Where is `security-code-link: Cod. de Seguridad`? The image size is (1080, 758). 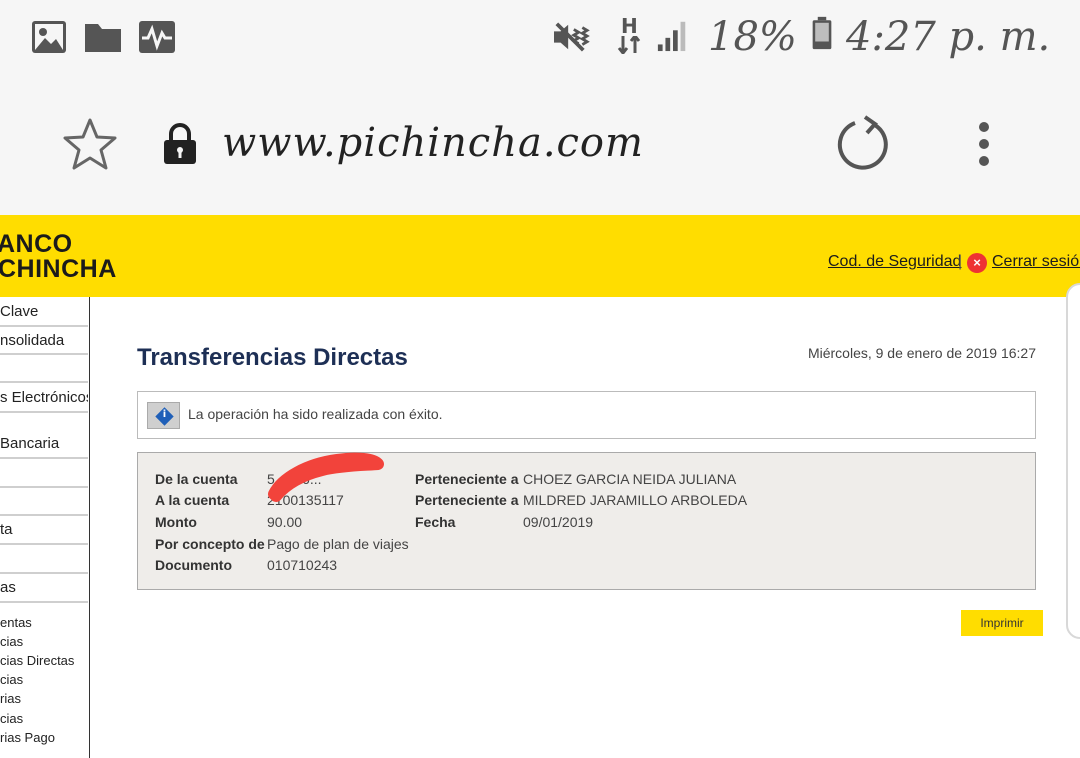 security-code-link: Cod. de Seguridad is located at coordinates (894, 262).